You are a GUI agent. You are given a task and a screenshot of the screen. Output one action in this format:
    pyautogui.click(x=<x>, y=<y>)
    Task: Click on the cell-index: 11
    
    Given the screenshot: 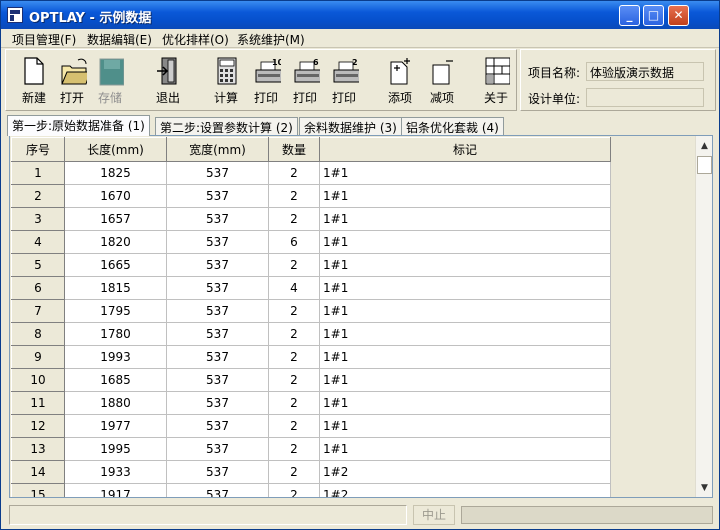 What is the action you would take?
    pyautogui.click(x=38, y=403)
    